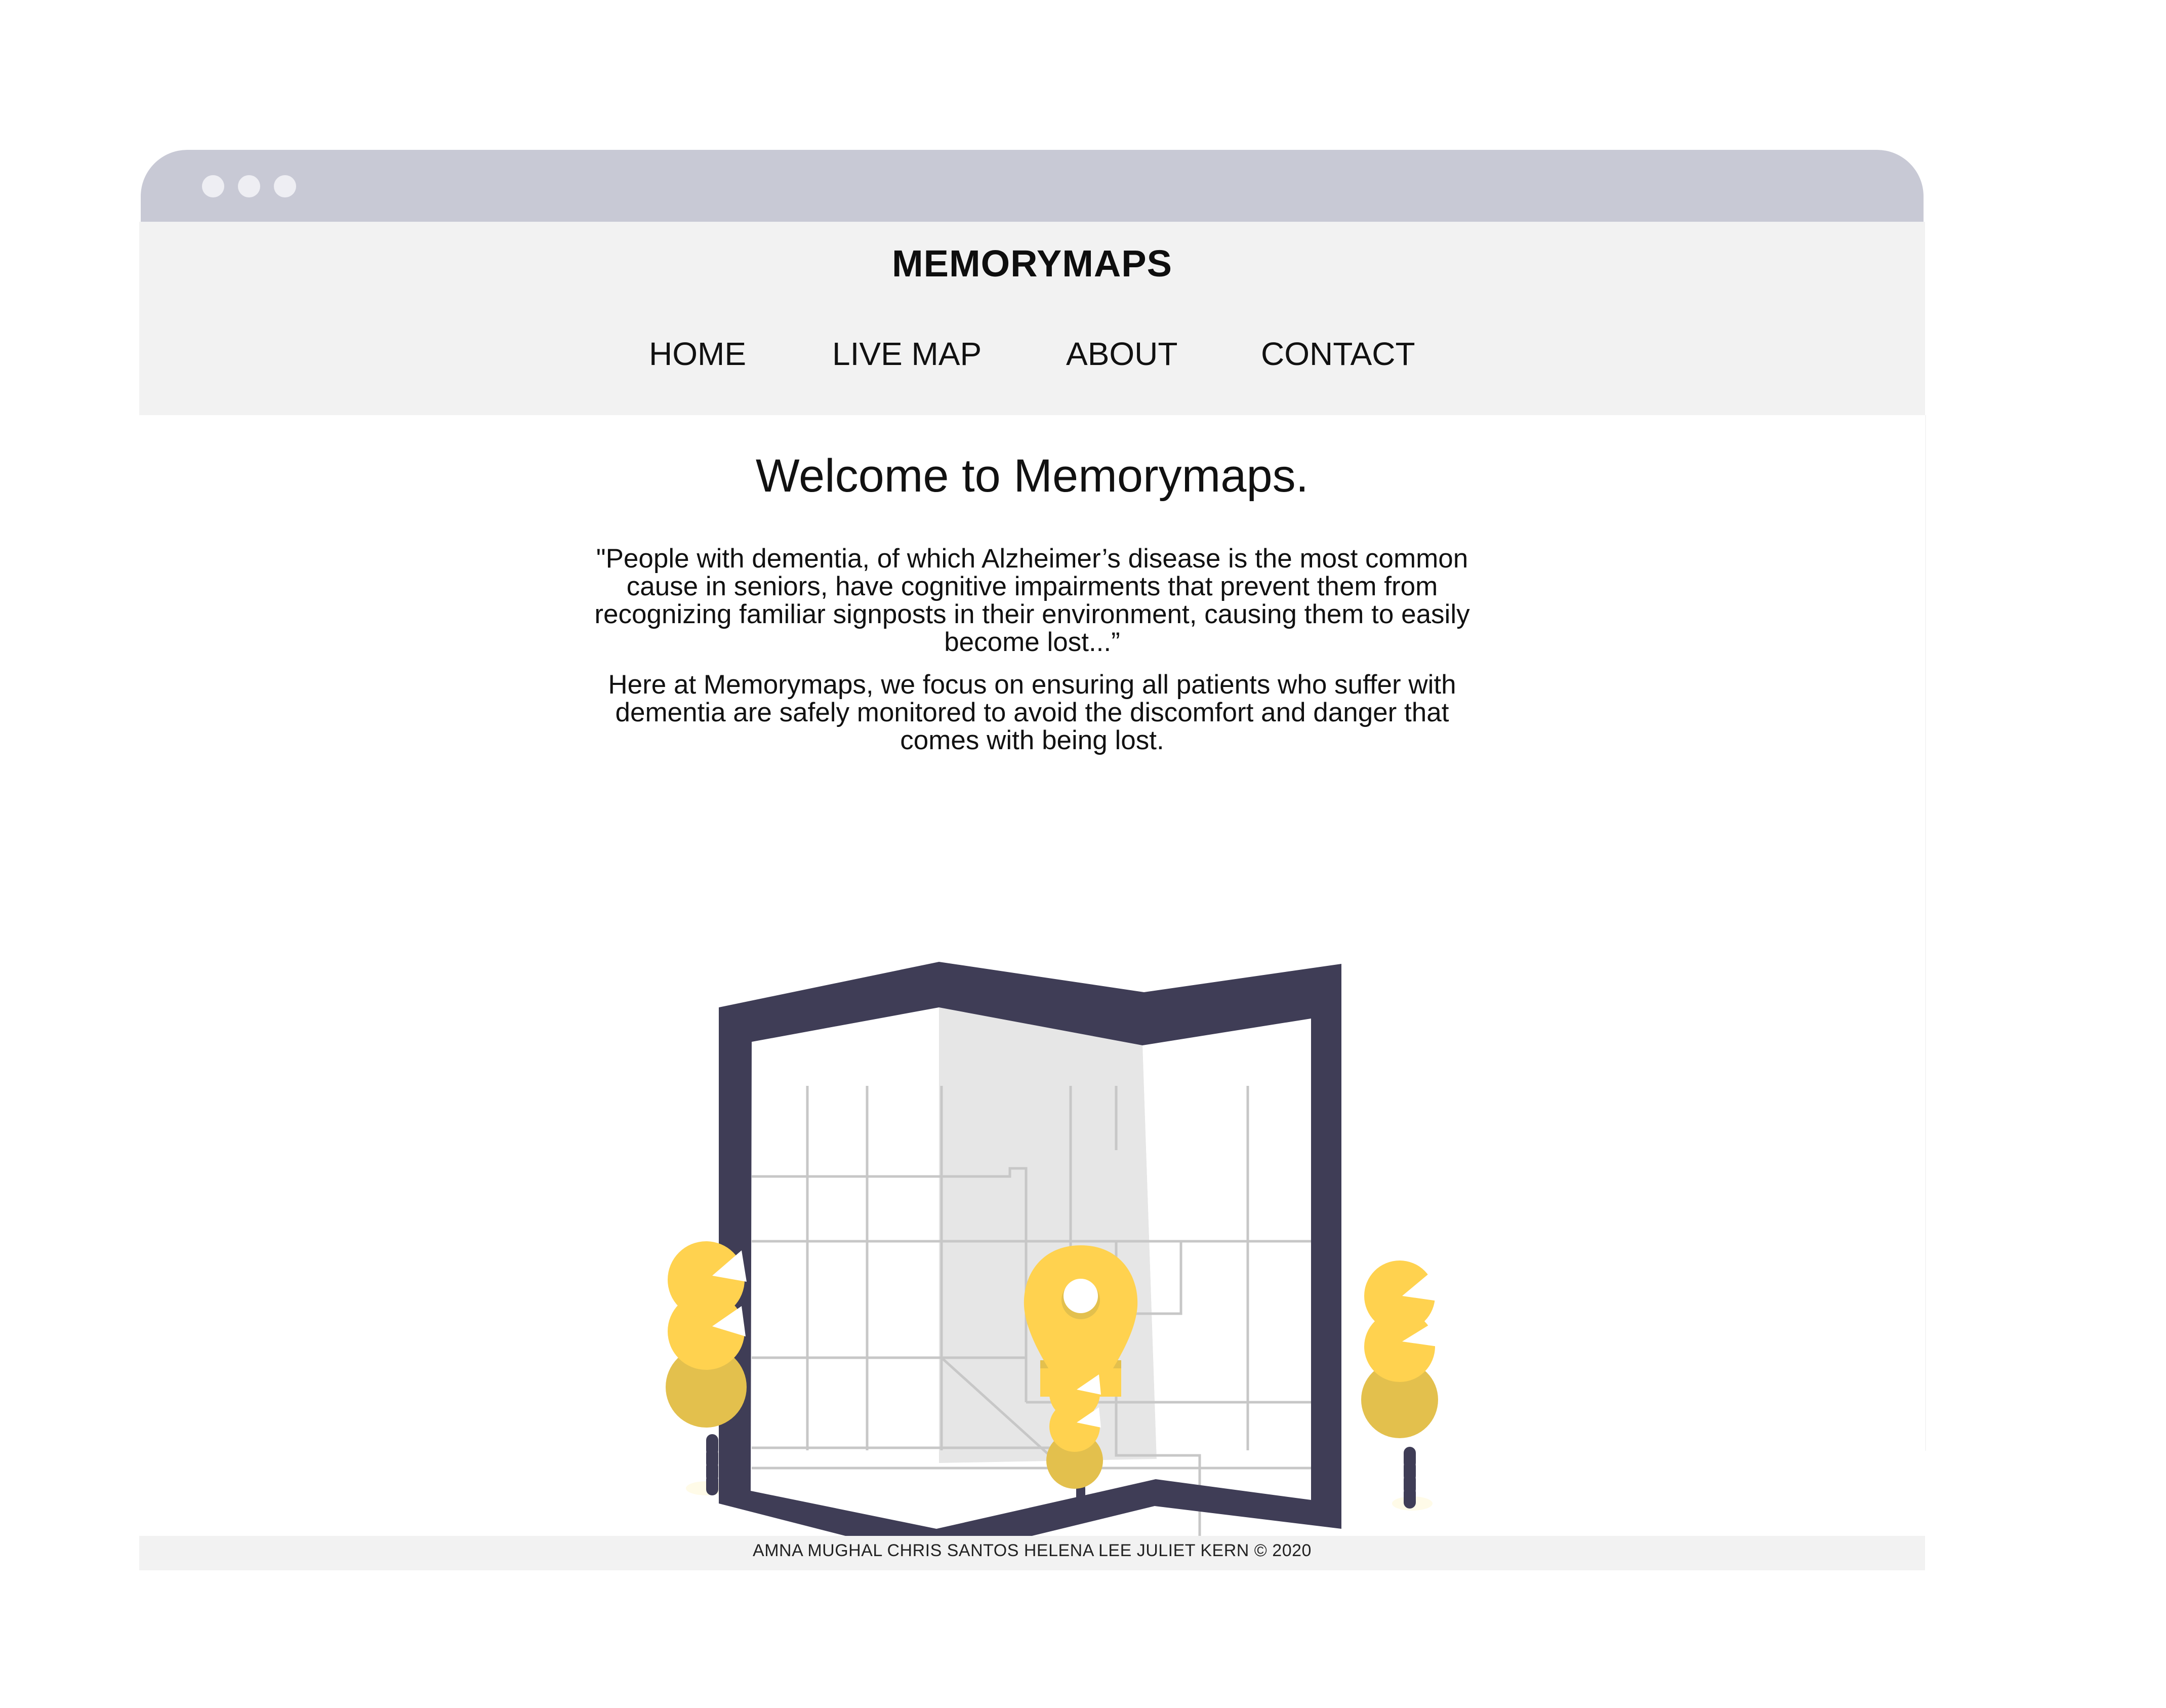 This screenshot has height=1708, width=2166. Describe the element at coordinates (1032, 358) in the screenshot. I see `main-nav: HOME LIVE MAP ABOUT CONTACT` at that location.